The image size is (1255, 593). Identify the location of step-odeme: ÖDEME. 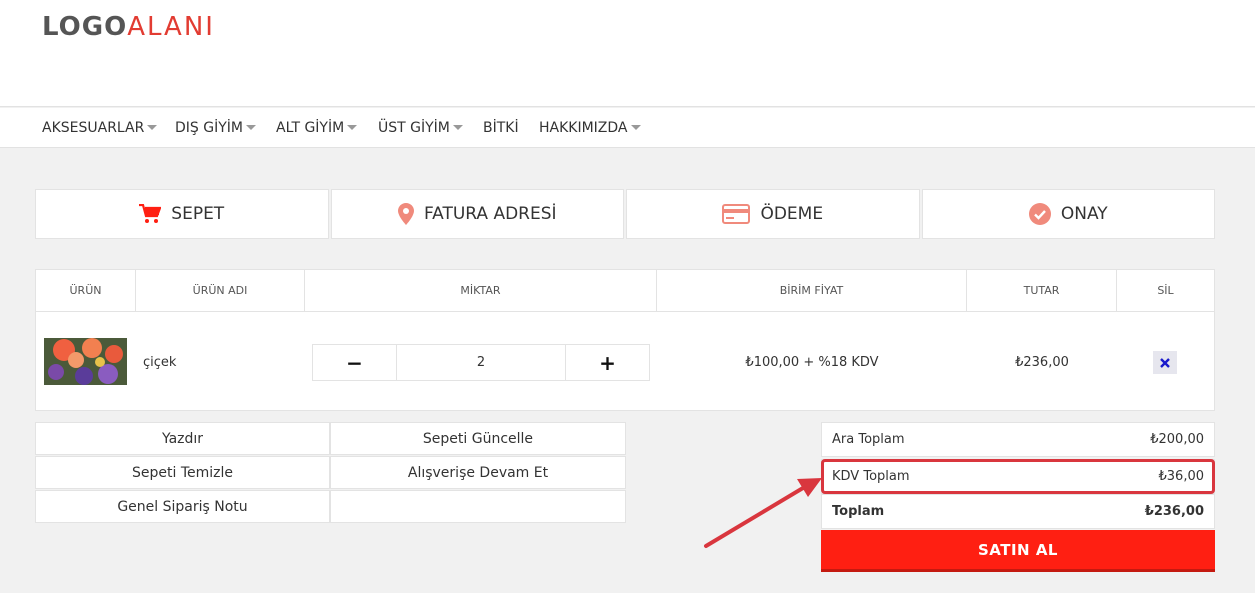
(773, 214).